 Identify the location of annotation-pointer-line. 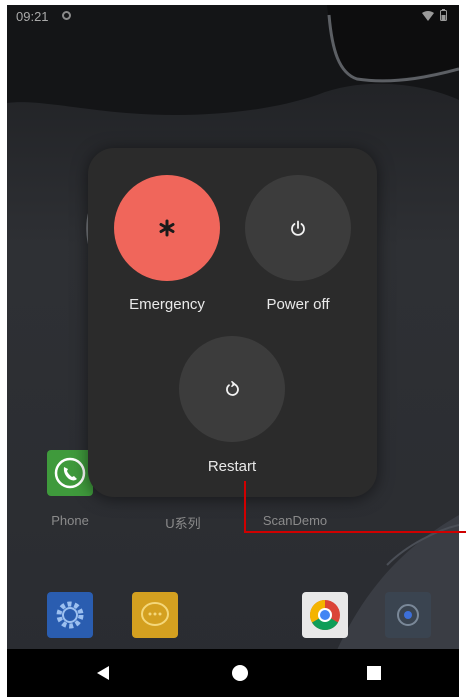
(355, 507).